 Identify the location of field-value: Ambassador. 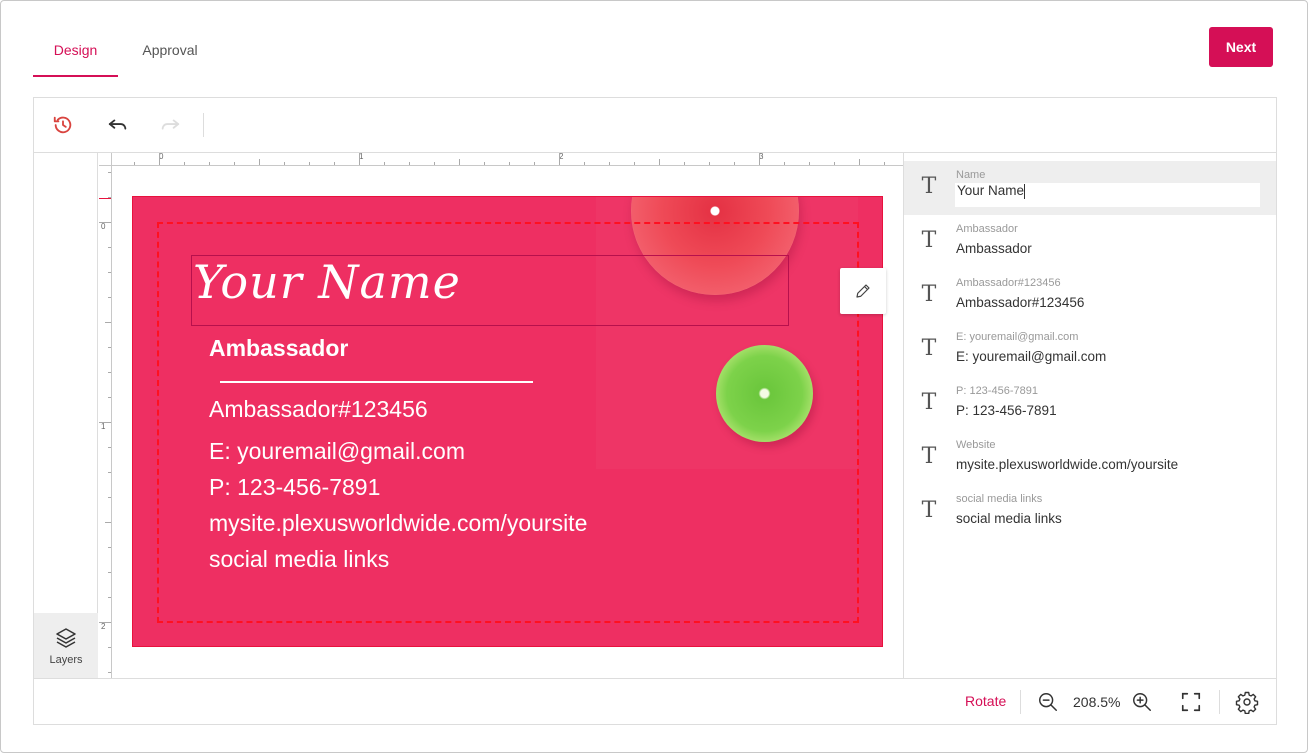
(994, 248).